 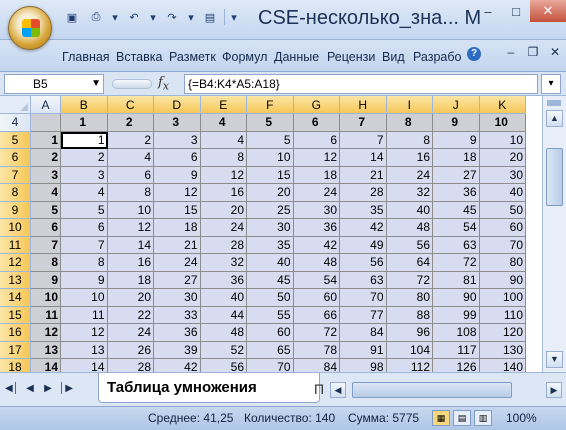 I want to click on cell-E11: 28, so click(x=223, y=245).